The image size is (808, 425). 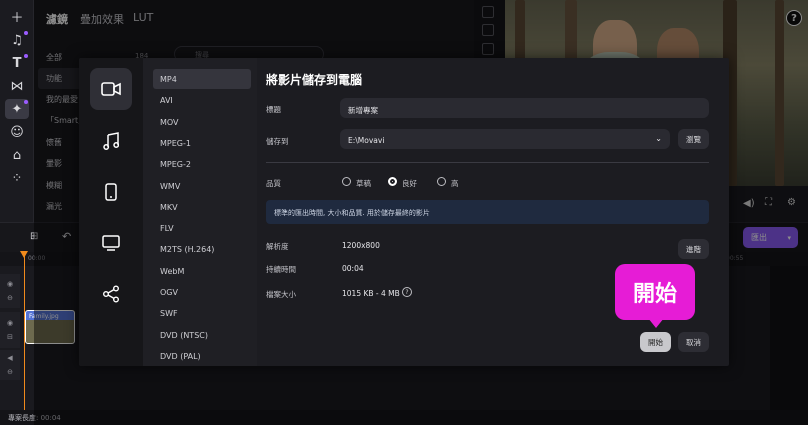 I want to click on format-item: MOV, so click(x=202, y=122).